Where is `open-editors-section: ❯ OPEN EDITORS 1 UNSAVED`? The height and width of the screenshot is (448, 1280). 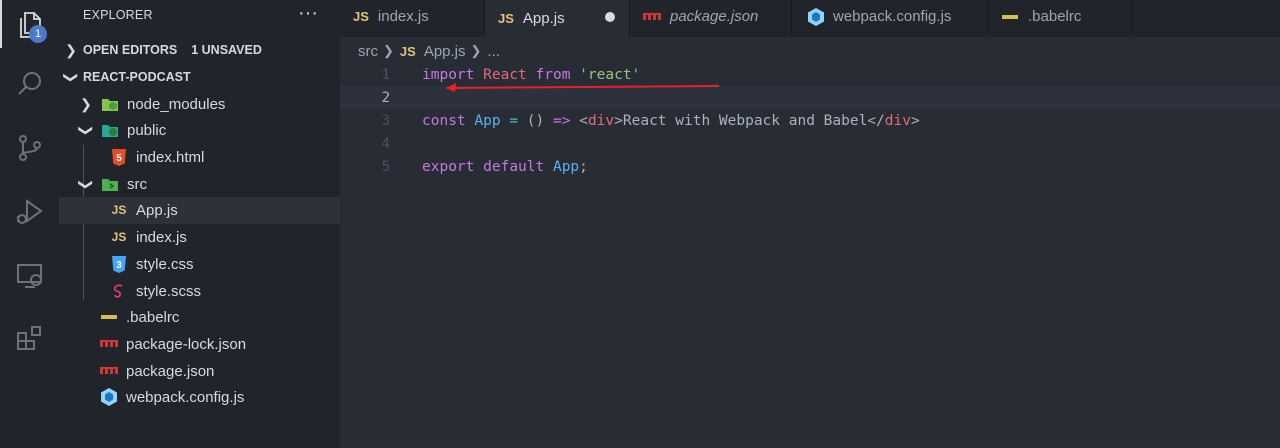 open-editors-section: ❯ OPEN EDITORS 1 UNSAVED is located at coordinates (199, 50).